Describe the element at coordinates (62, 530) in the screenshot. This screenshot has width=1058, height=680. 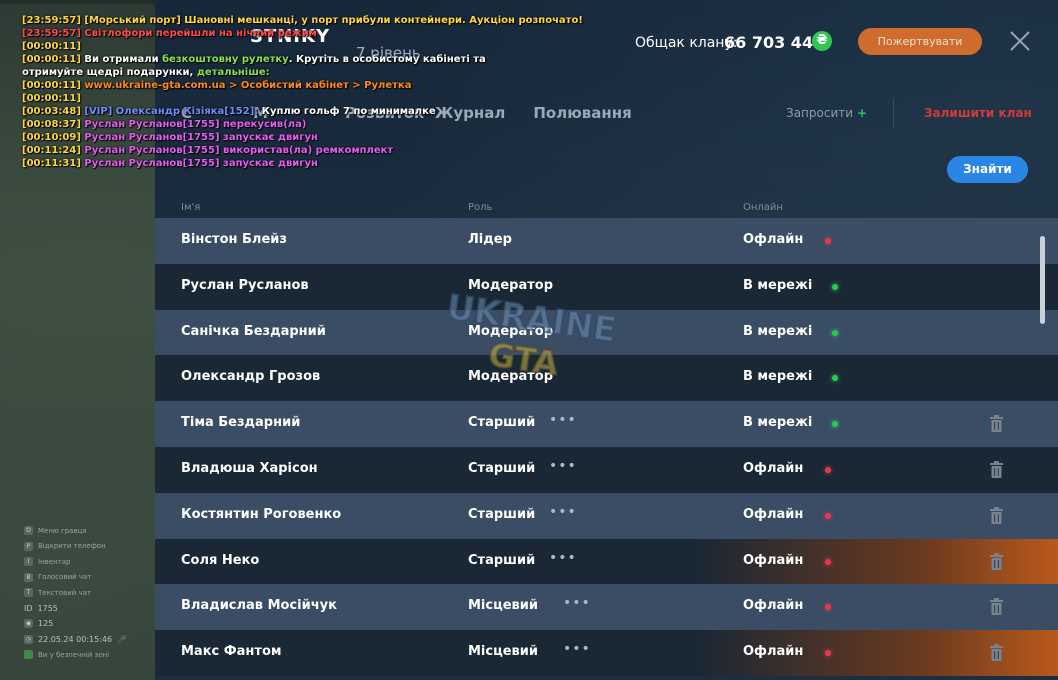
I see `hud-item-label: Меню гравця` at that location.